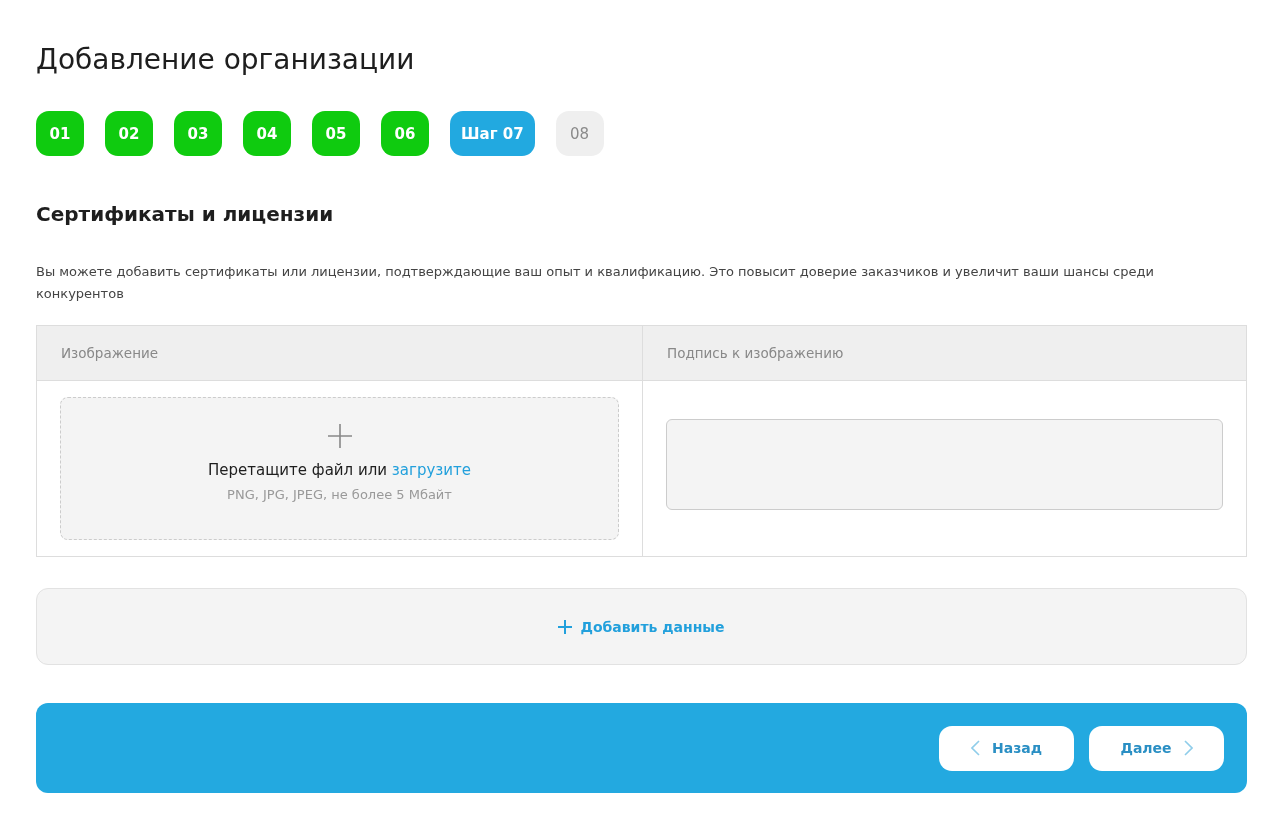  Describe the element at coordinates (975, 748) in the screenshot. I see `chevron-left-icon` at that location.